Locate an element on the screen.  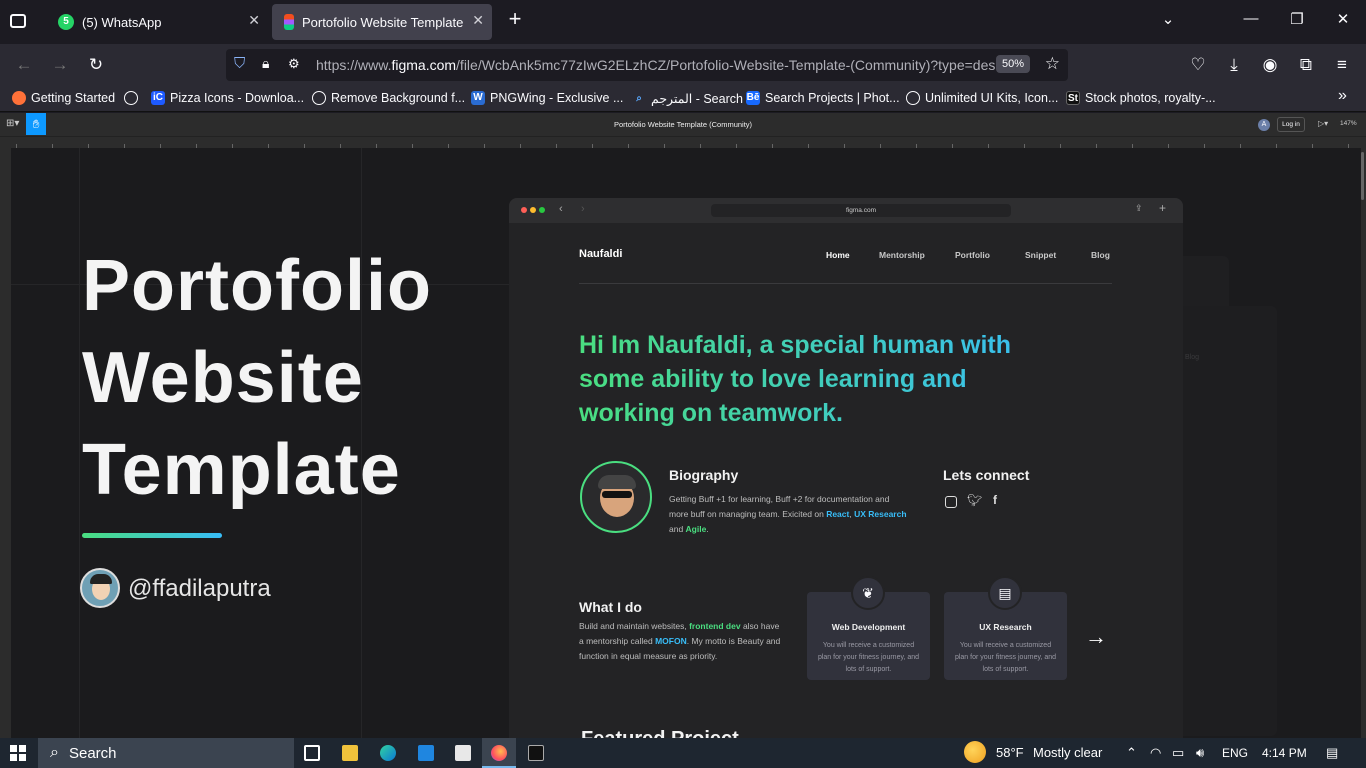
minimize-button: — is located at coordinates (1251, 18).